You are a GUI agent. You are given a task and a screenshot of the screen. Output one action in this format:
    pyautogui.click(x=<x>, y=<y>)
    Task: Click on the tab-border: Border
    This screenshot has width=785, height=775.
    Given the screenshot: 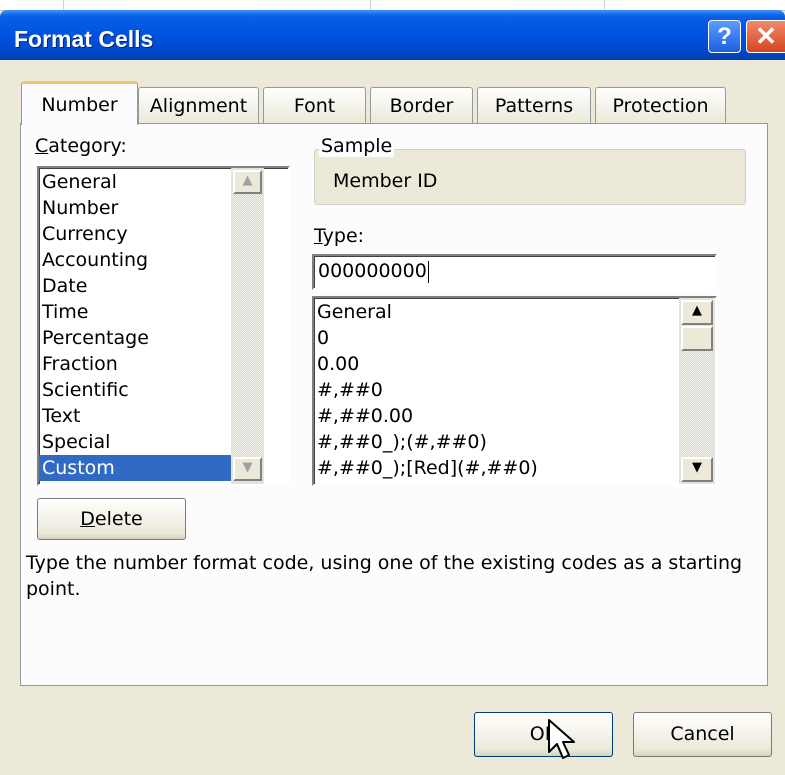 What is the action you would take?
    pyautogui.click(x=421, y=105)
    